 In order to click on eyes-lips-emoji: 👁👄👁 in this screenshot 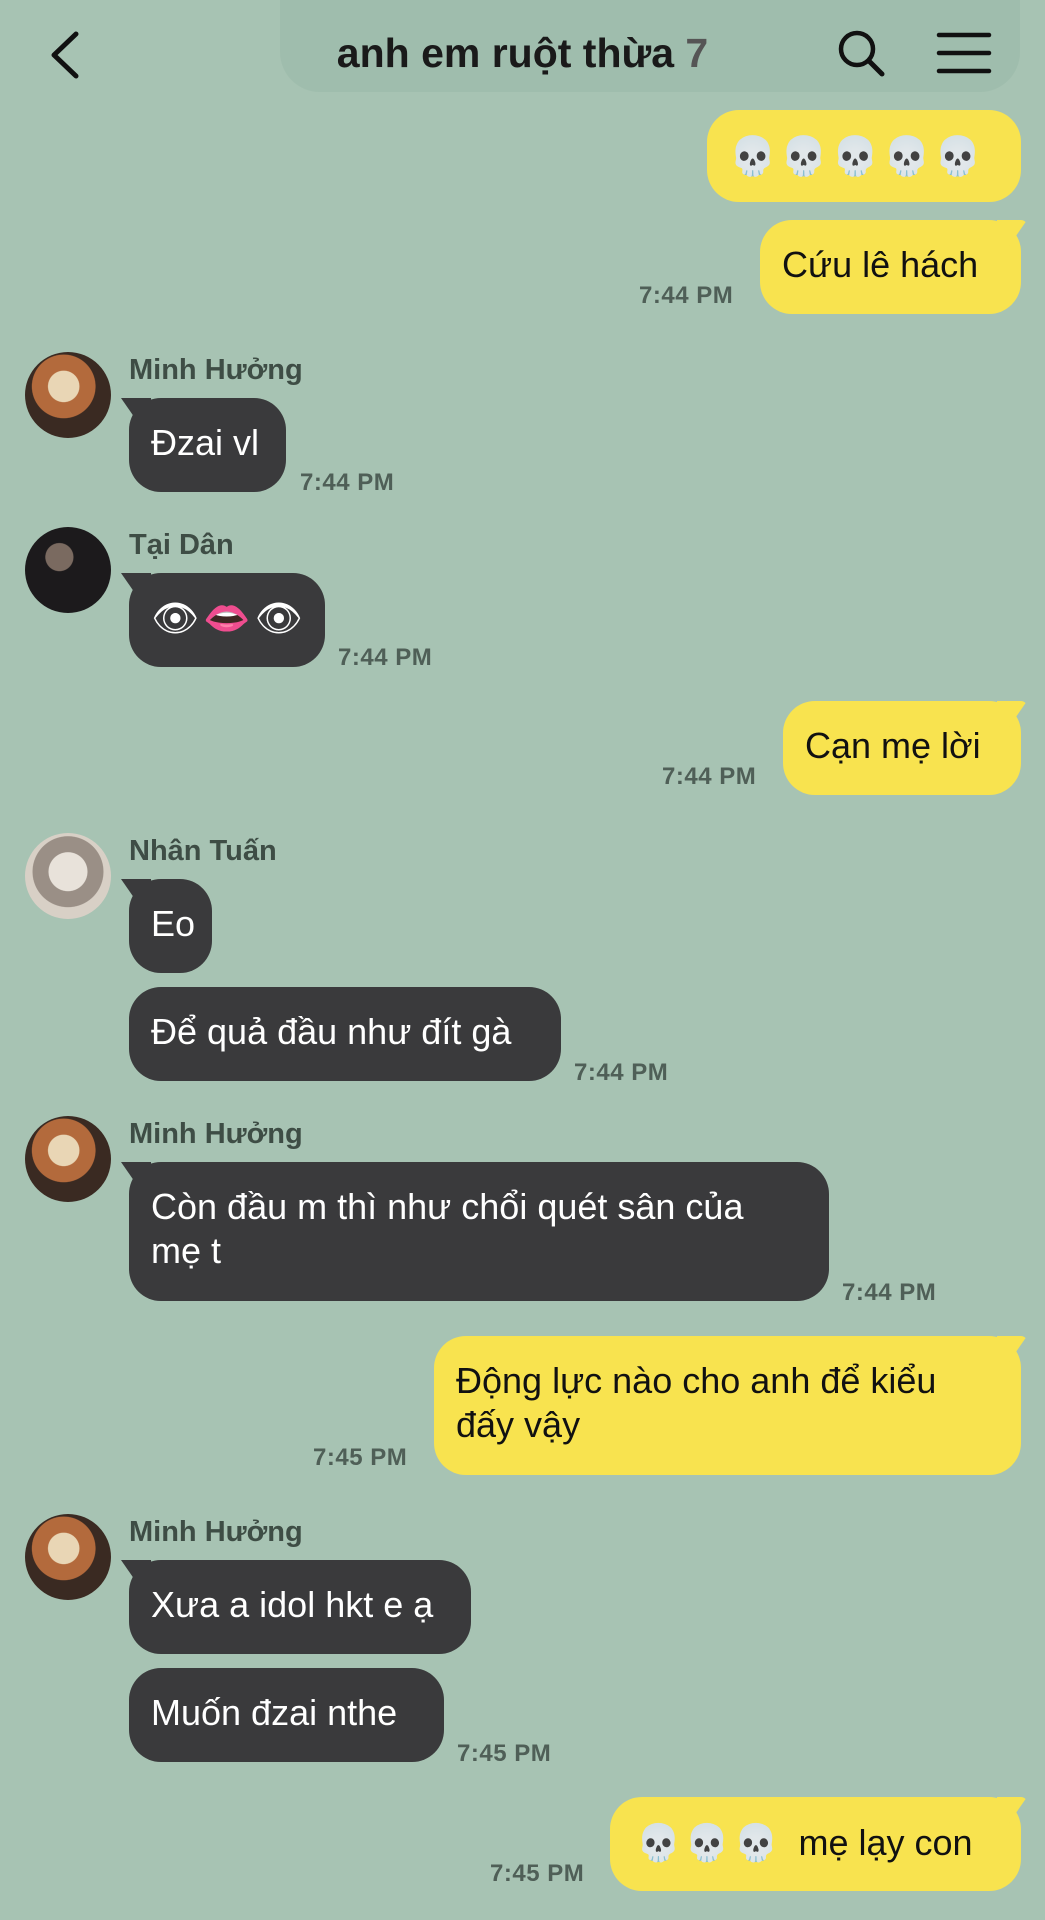, I will do `click(229, 618)`.